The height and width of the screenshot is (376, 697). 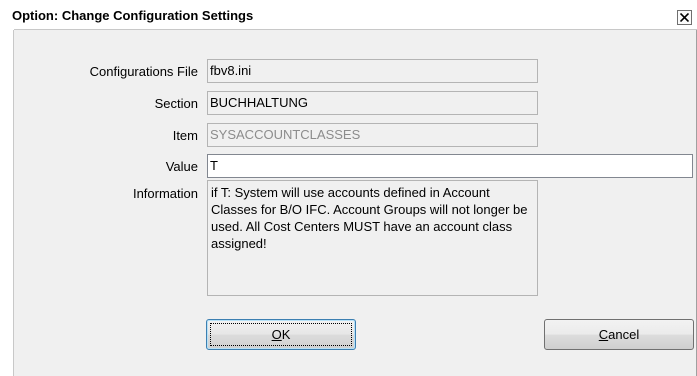 What do you see at coordinates (165, 193) in the screenshot?
I see `information-label: Information` at bounding box center [165, 193].